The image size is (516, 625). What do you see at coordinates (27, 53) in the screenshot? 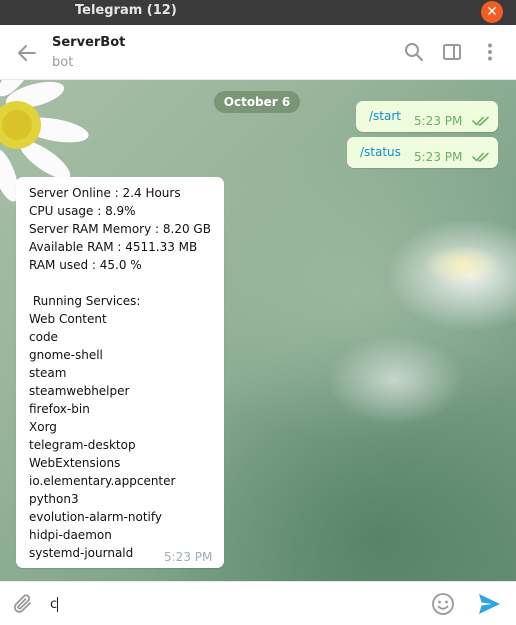
I see `back-arrow-icon` at bounding box center [27, 53].